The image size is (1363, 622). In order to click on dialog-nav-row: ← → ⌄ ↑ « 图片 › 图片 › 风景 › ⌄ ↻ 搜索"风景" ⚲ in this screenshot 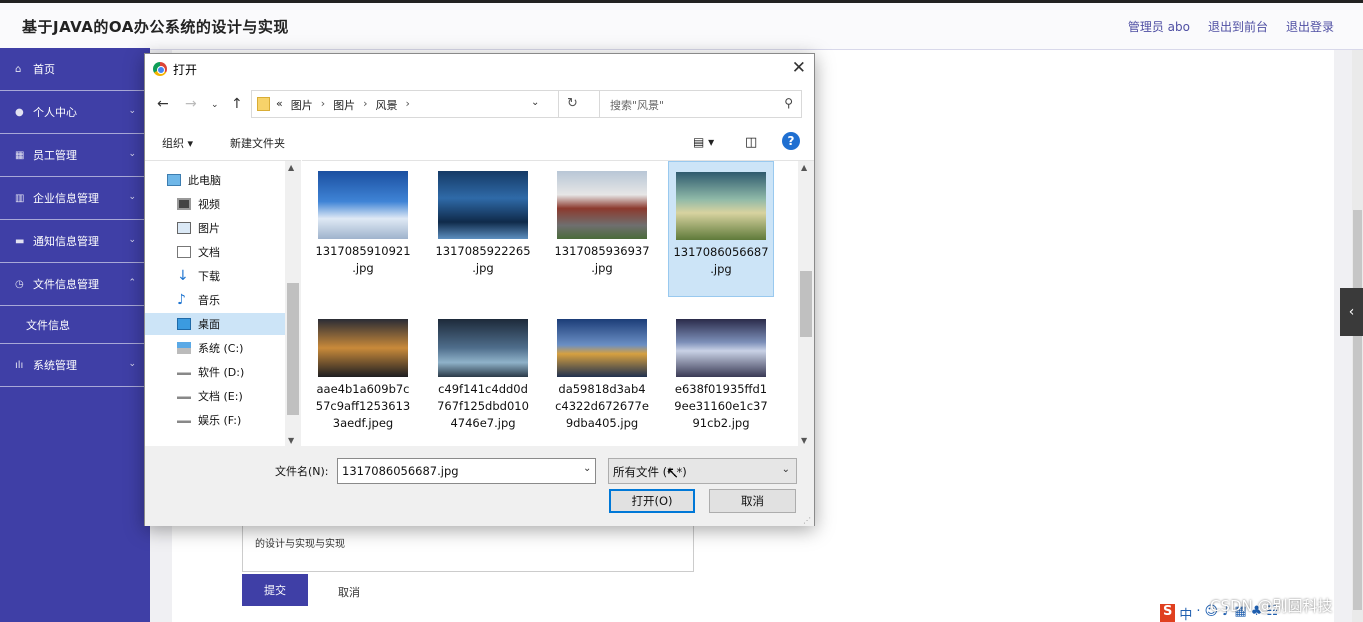, I will do `click(479, 105)`.